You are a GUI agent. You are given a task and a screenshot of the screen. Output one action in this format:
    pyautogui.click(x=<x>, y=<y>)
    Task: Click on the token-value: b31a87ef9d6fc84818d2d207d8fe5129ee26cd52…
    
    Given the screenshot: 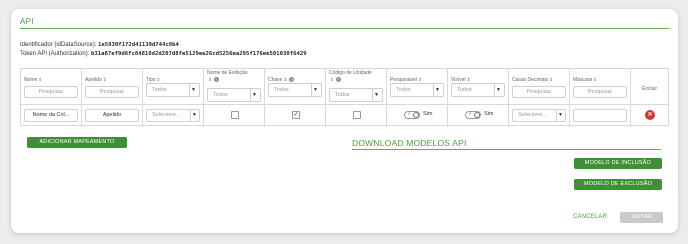 What is the action you would take?
    pyautogui.click(x=199, y=54)
    